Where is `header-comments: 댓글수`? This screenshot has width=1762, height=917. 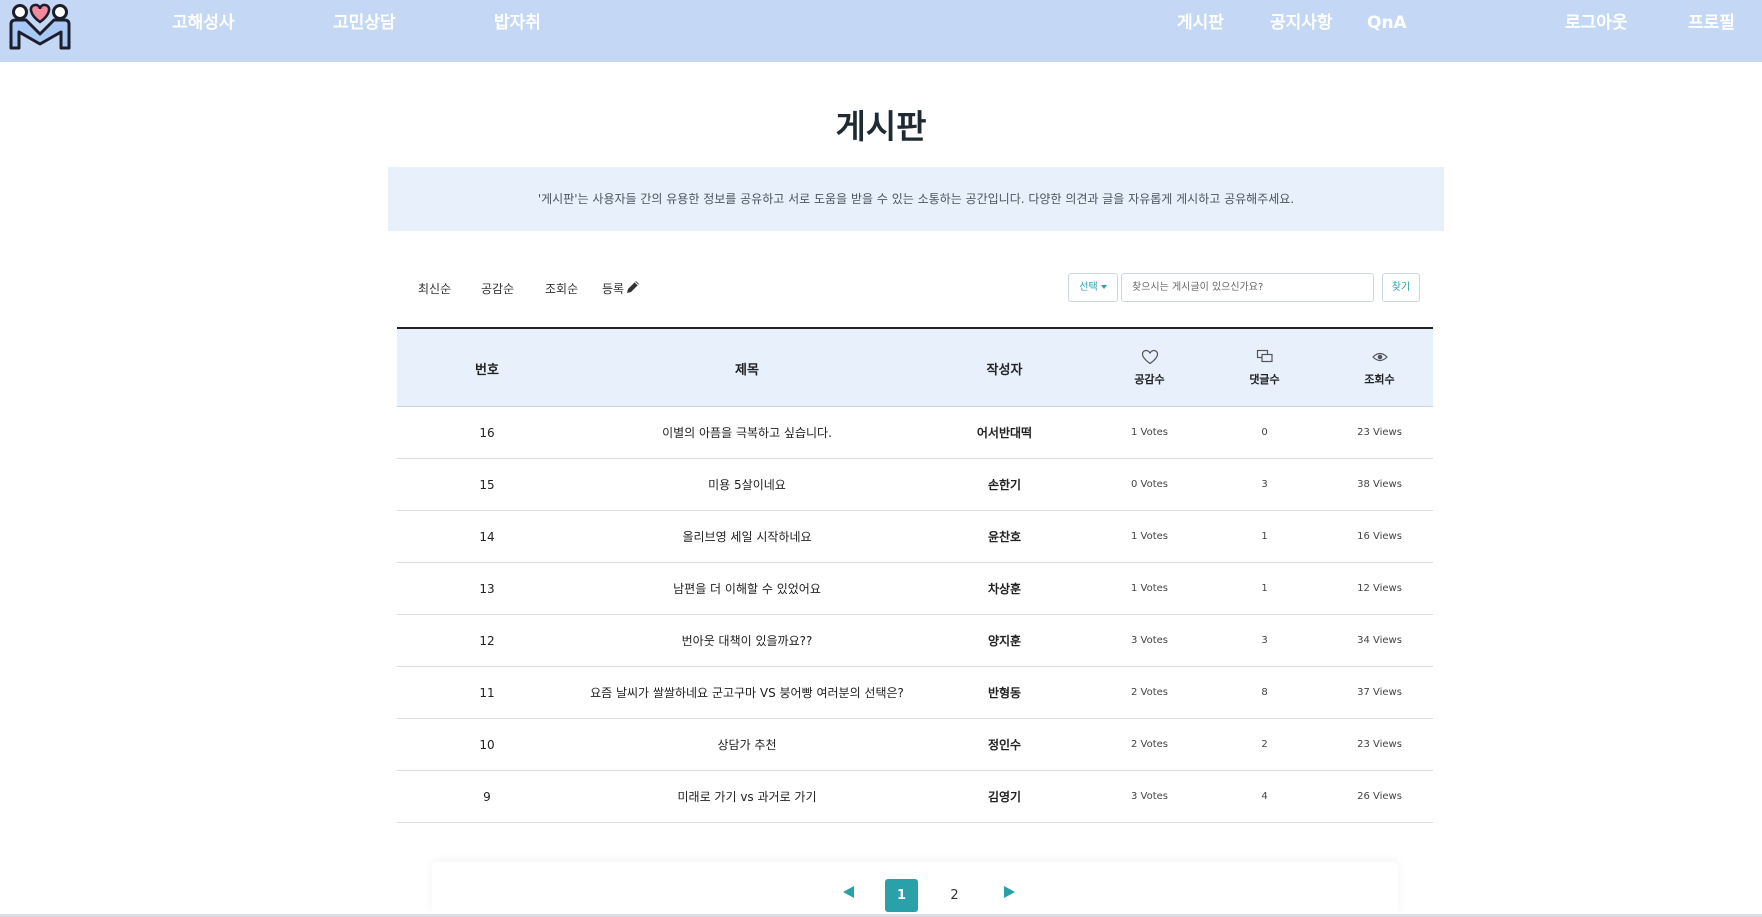 header-comments: 댓글수 is located at coordinates (1264, 368).